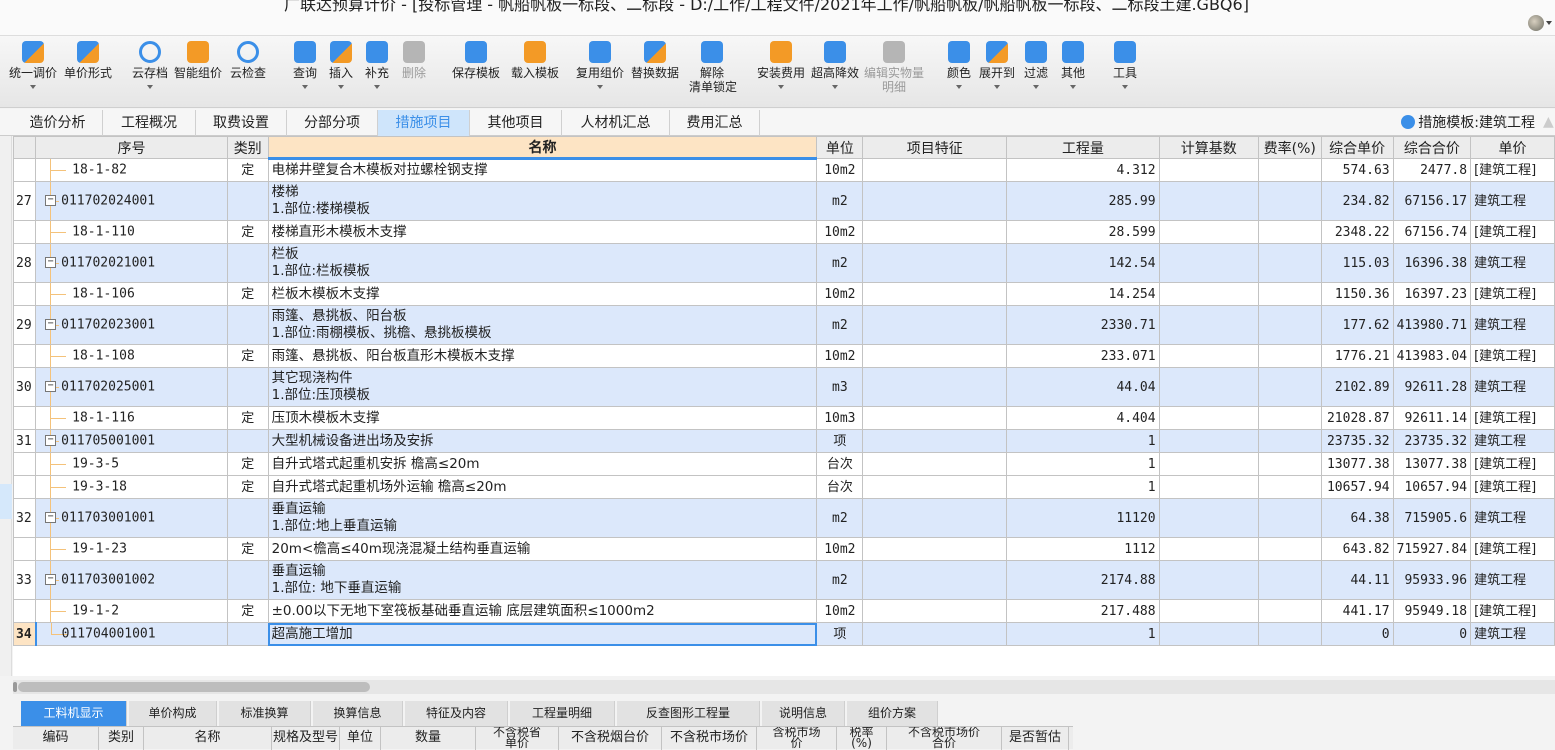  Describe the element at coordinates (414, 60) in the screenshot. I see `toolbar-button-delete: 删除` at that location.